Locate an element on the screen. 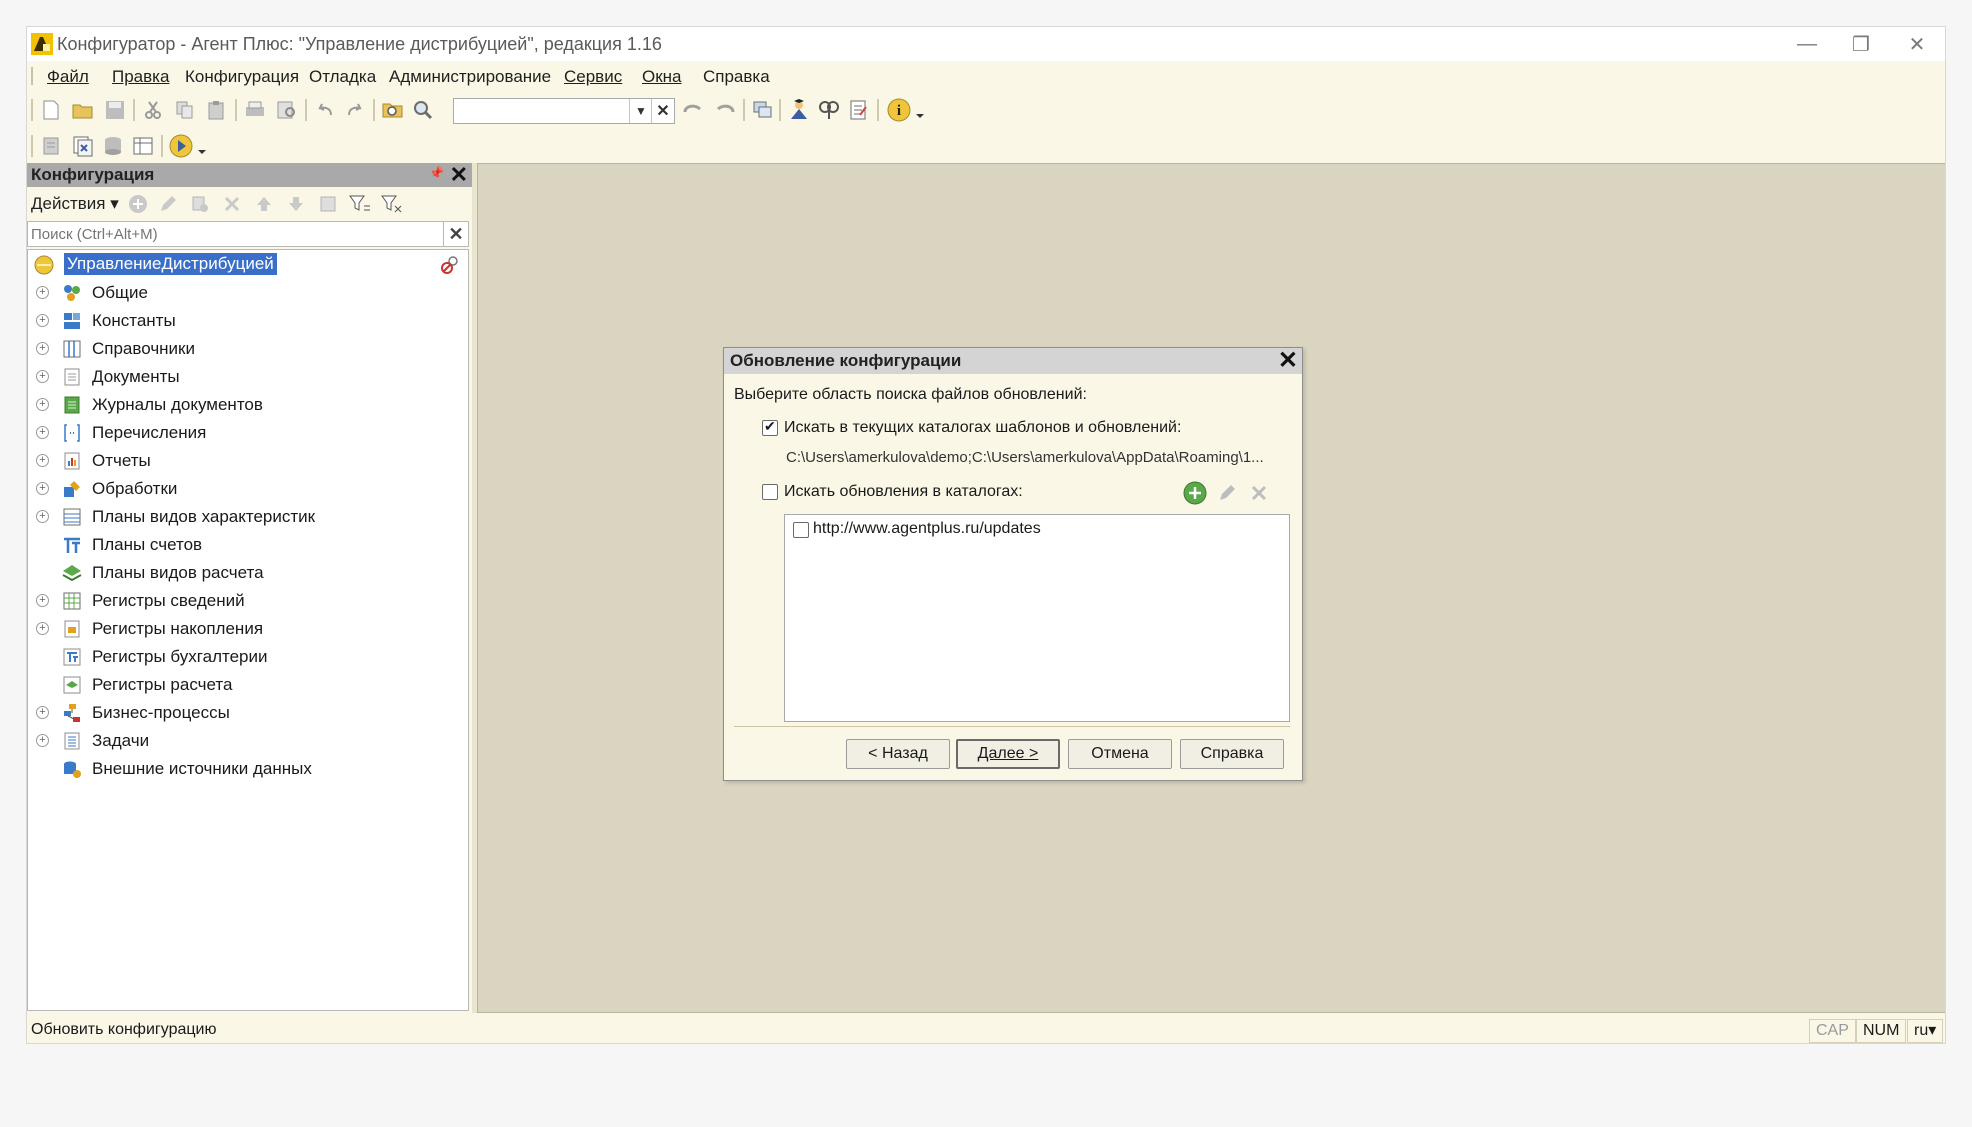  minimize-button: — is located at coordinates (1807, 44).